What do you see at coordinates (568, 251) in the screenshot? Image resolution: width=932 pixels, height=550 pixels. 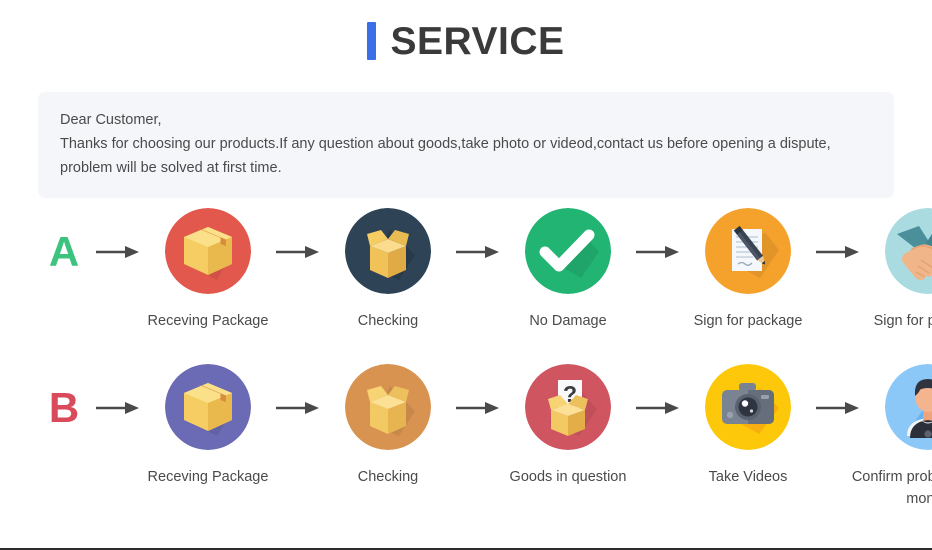 I see `checkmark-icon` at bounding box center [568, 251].